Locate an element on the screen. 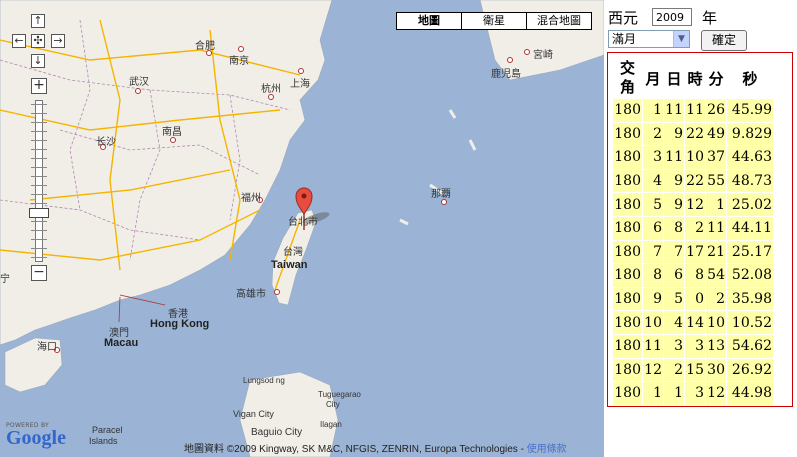  google-logo: POWERED BY Google is located at coordinates (36, 435).